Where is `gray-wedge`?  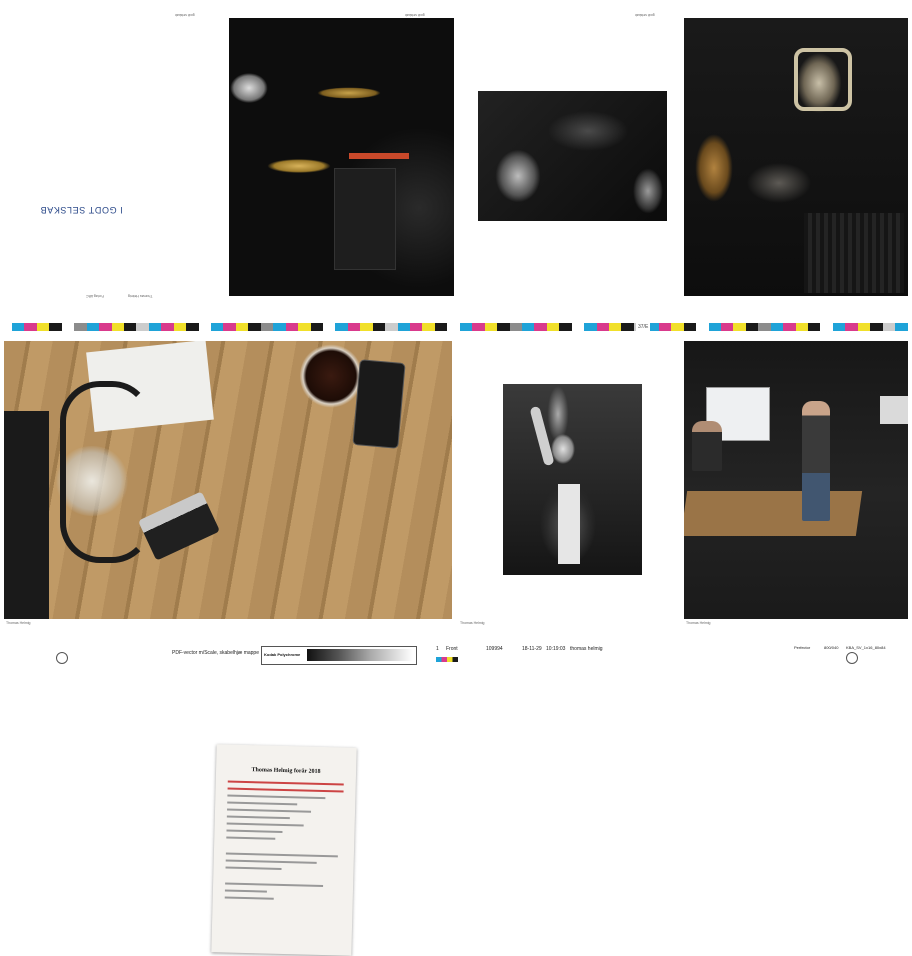 gray-wedge is located at coordinates (360, 655).